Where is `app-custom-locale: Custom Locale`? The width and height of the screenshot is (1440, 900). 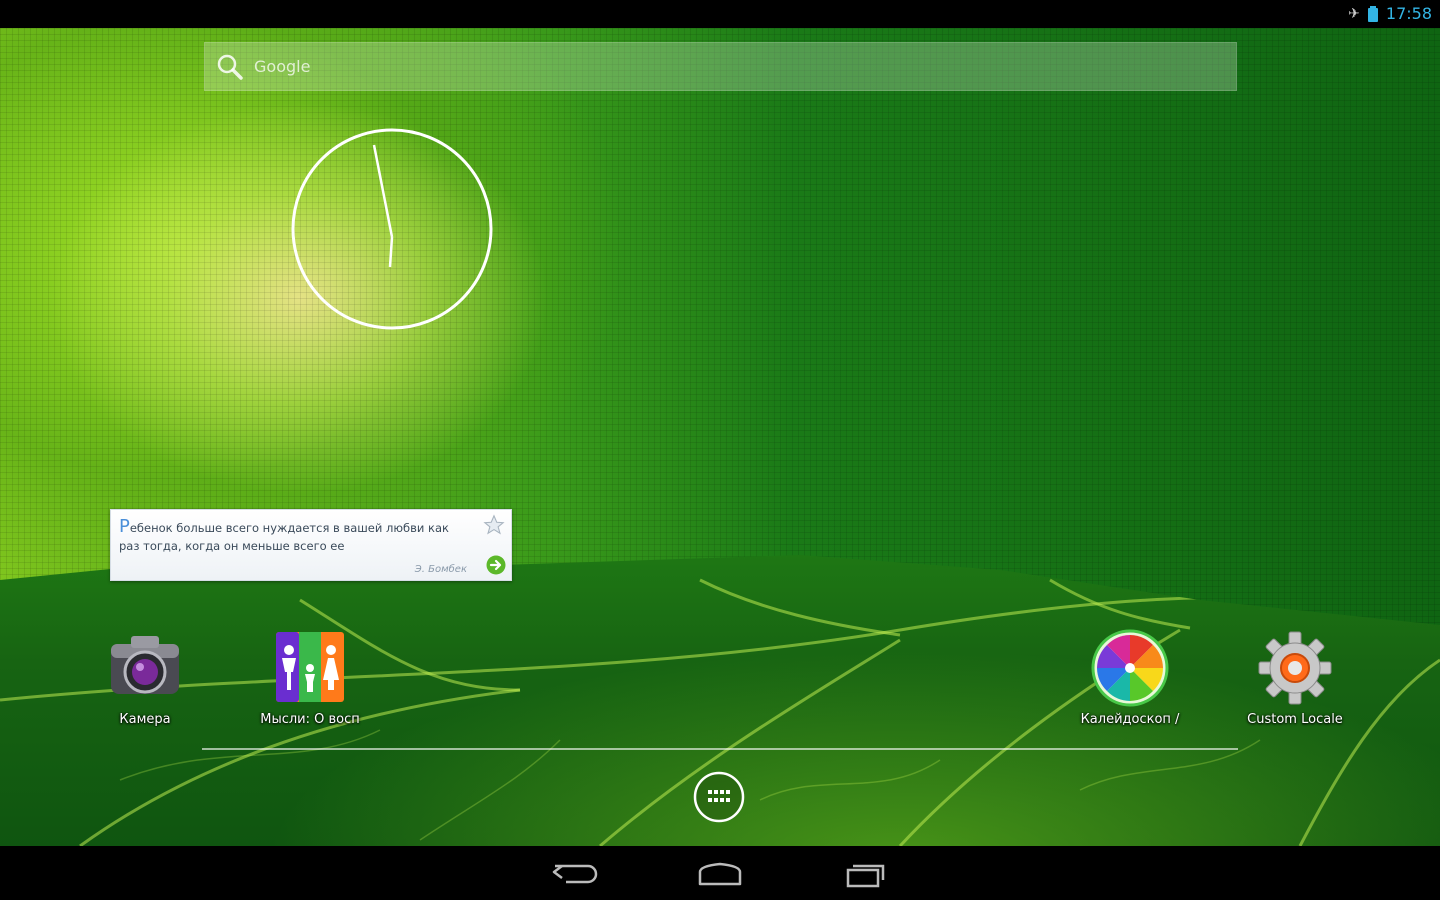
app-custom-locale: Custom Locale is located at coordinates (1295, 677).